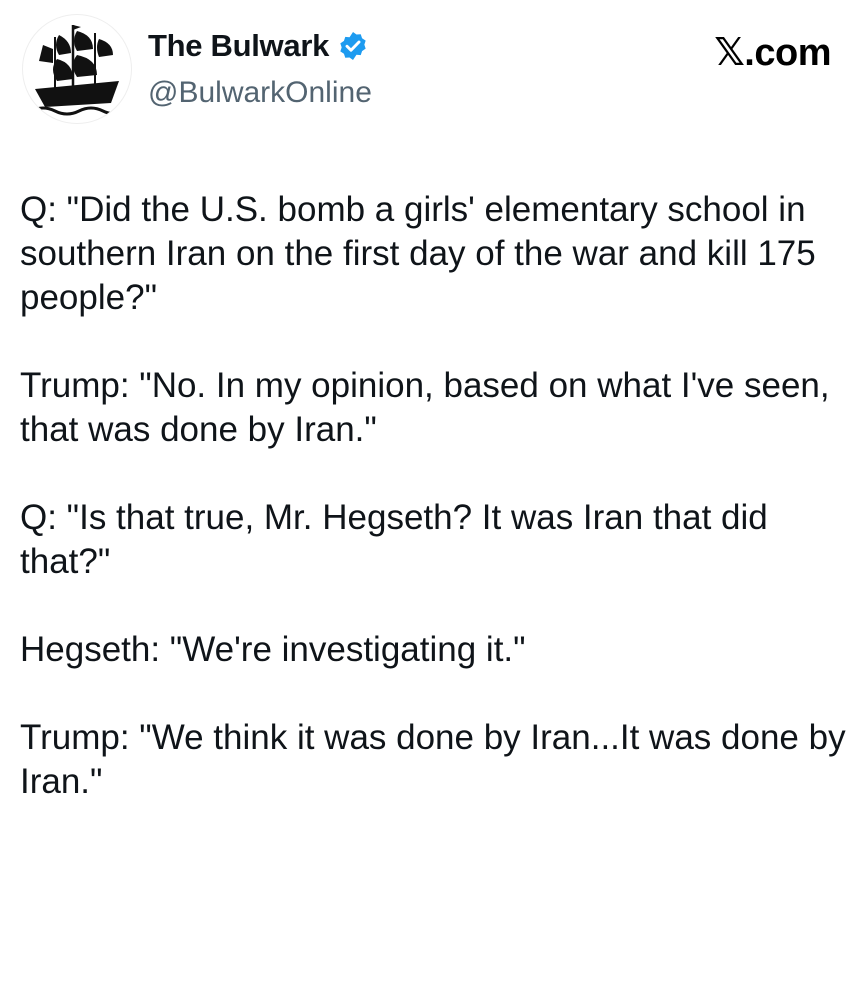 This screenshot has height=1000, width=867. I want to click on author-display-name: The Bulwark, so click(258, 46).